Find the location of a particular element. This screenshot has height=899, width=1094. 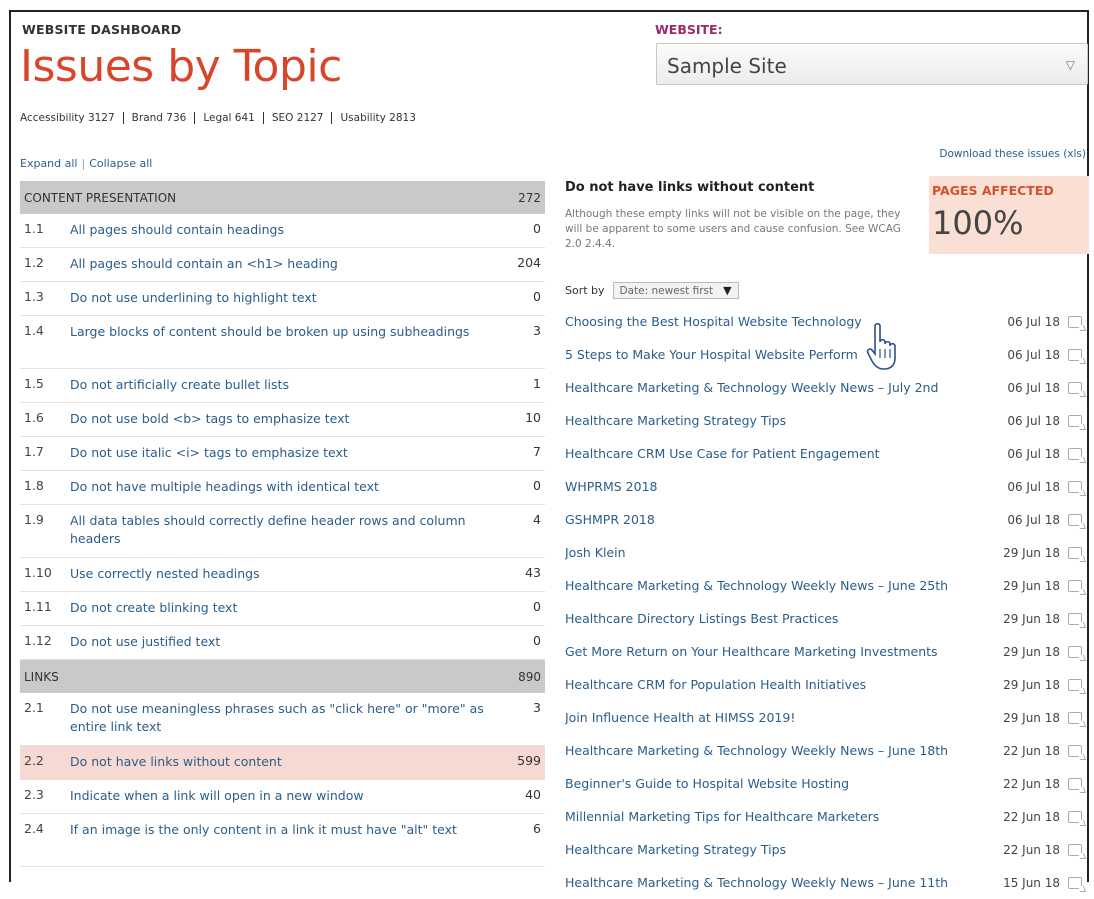

expand-all-link: Expand all is located at coordinates (49, 163).